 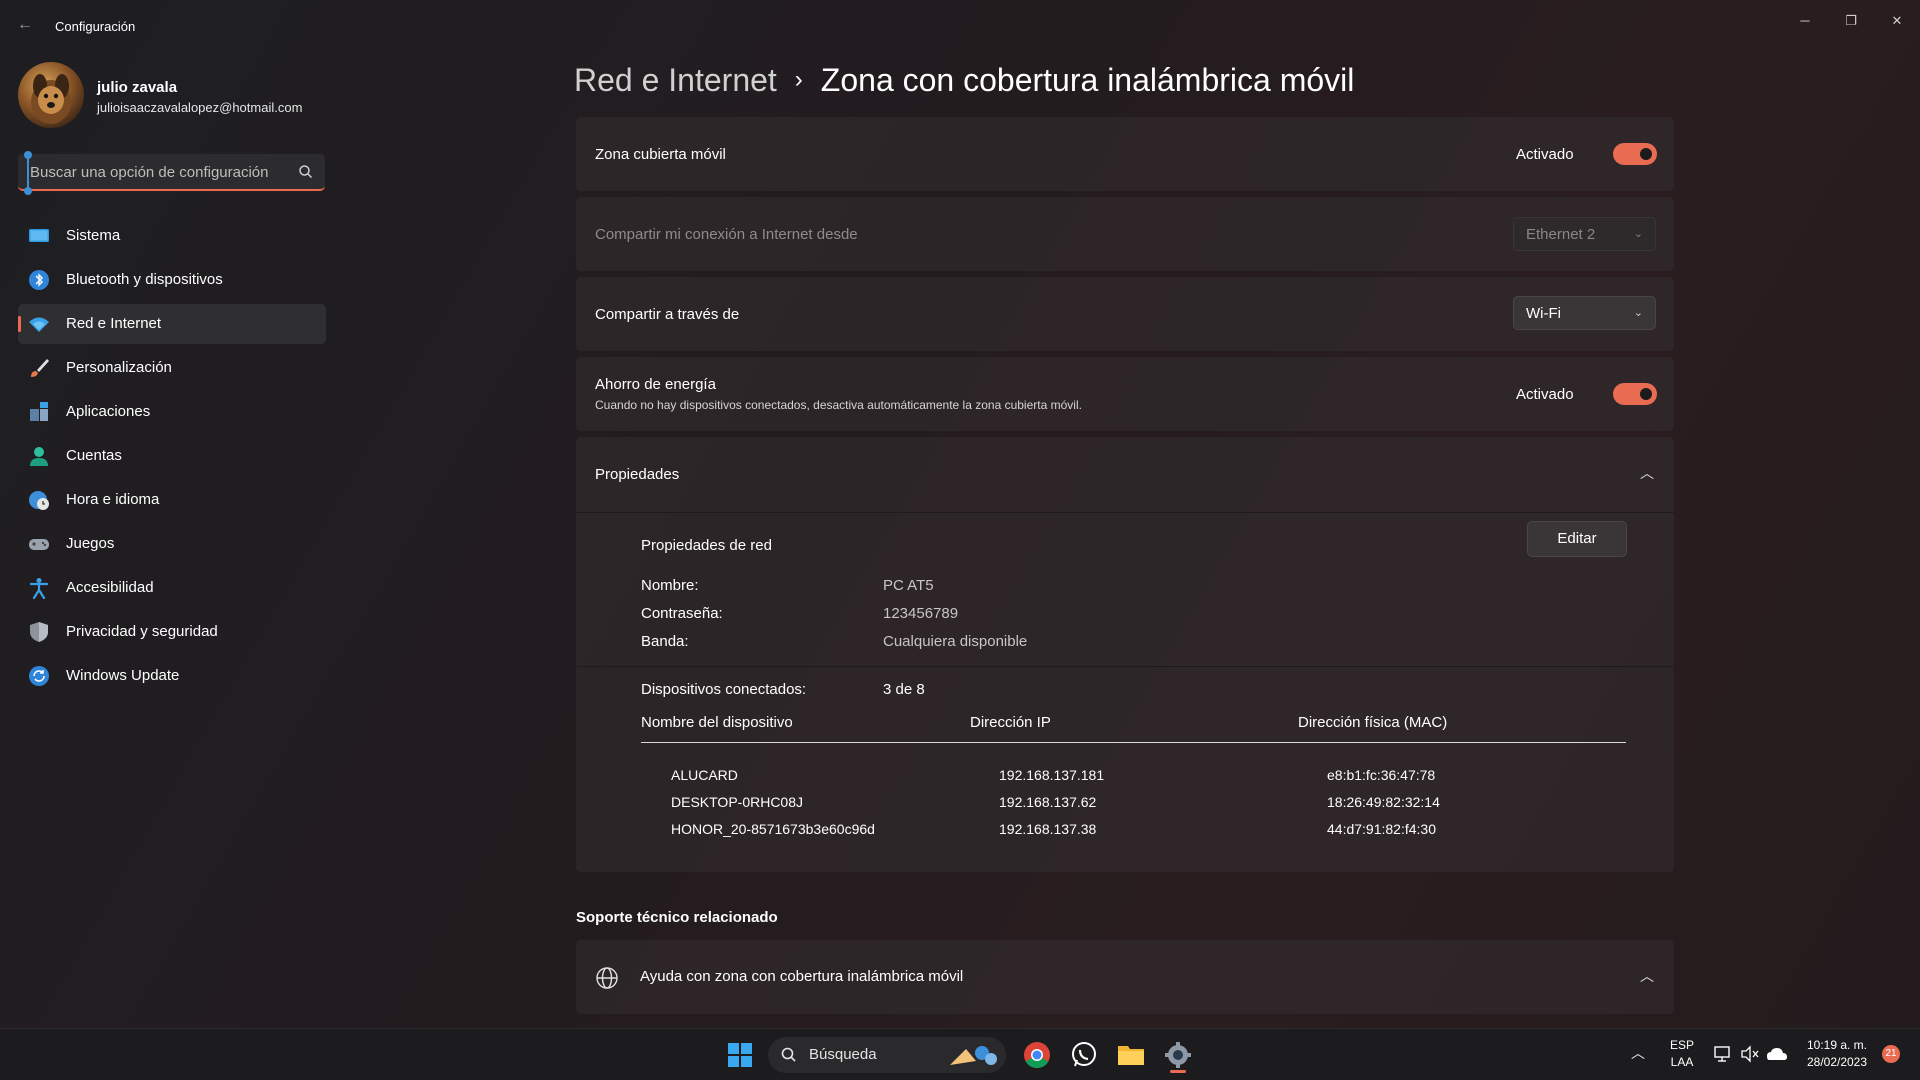 What do you see at coordinates (1125, 474) in the screenshot?
I see `properties-header: Propiedades ︿` at bounding box center [1125, 474].